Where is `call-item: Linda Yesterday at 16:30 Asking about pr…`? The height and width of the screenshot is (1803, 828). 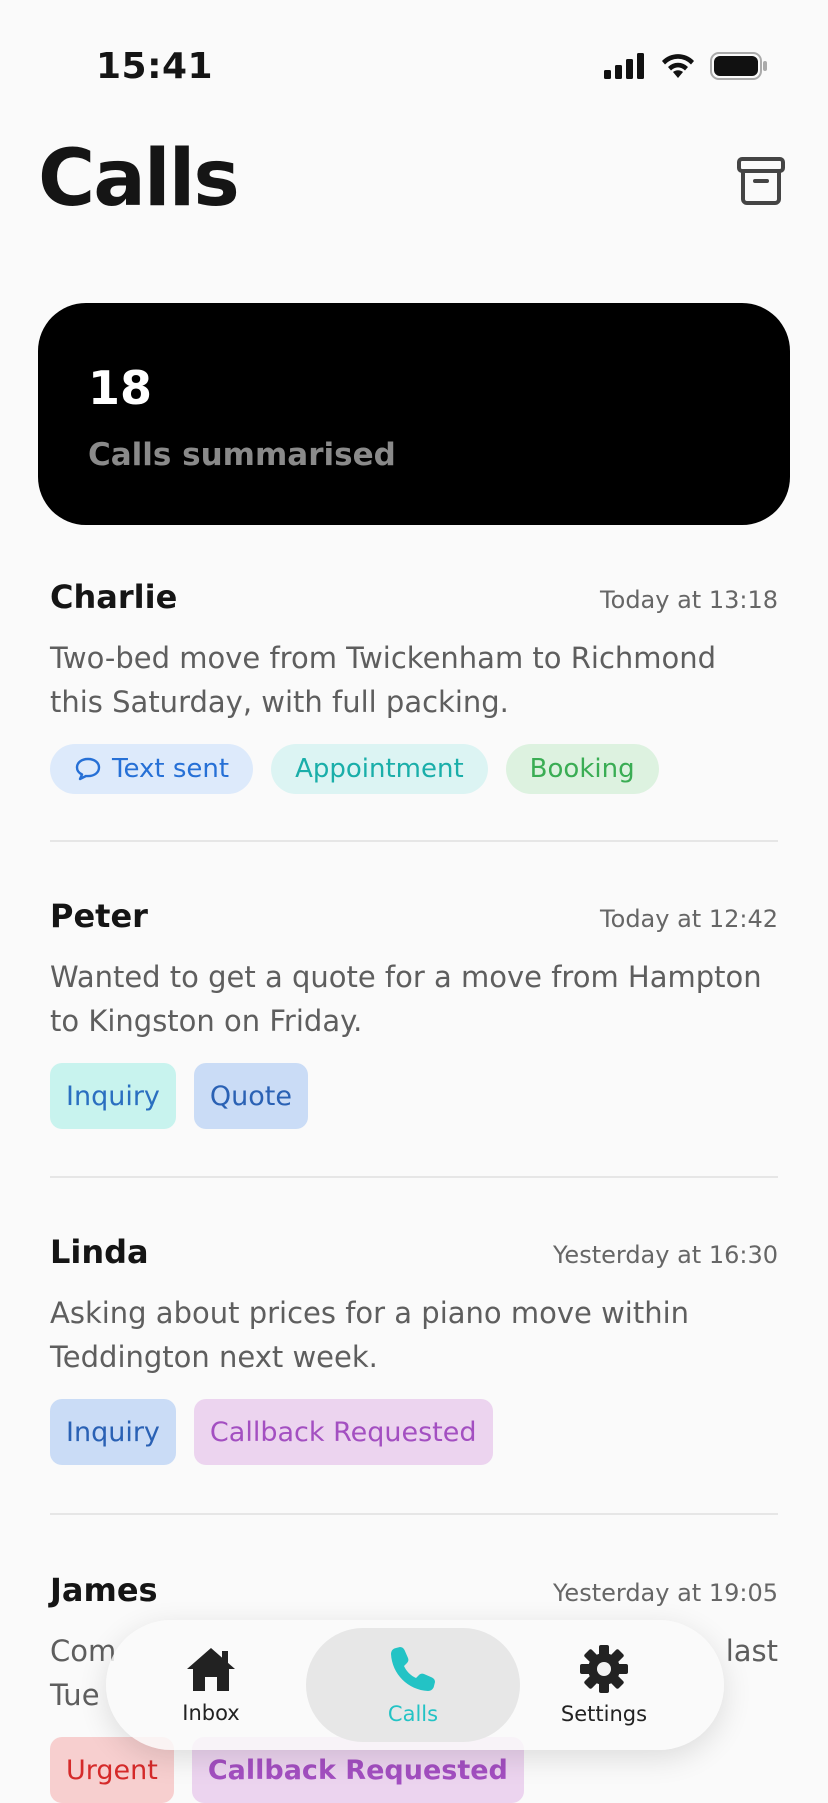 call-item: Linda Yesterday at 16:30 Asking about pr… is located at coordinates (414, 1349).